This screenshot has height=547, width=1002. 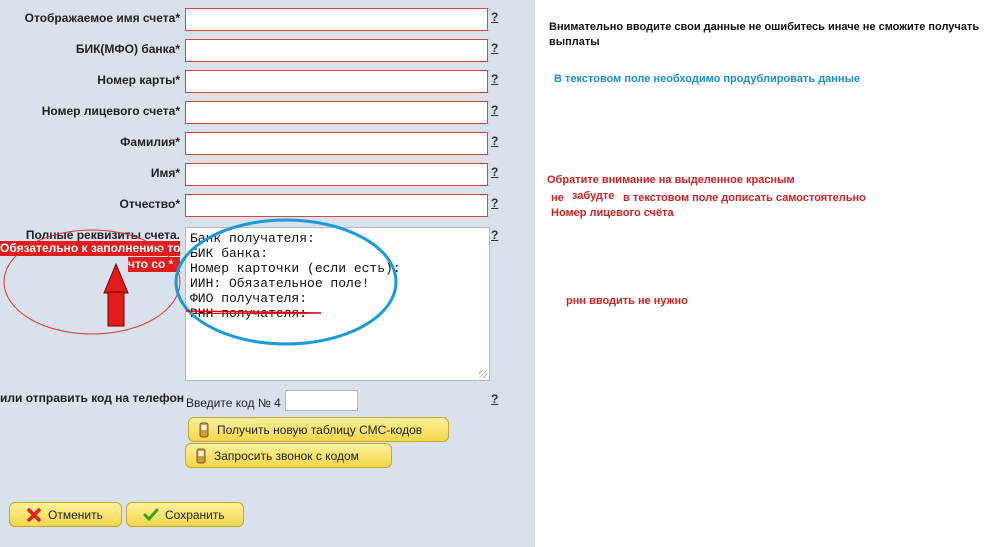 I want to click on field-label-full-details: Полные реквизиты счета., so click(x=102, y=235).